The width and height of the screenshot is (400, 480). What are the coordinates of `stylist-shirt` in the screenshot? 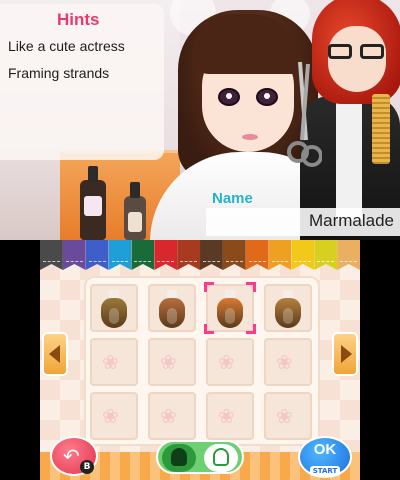 It's located at (349, 160).